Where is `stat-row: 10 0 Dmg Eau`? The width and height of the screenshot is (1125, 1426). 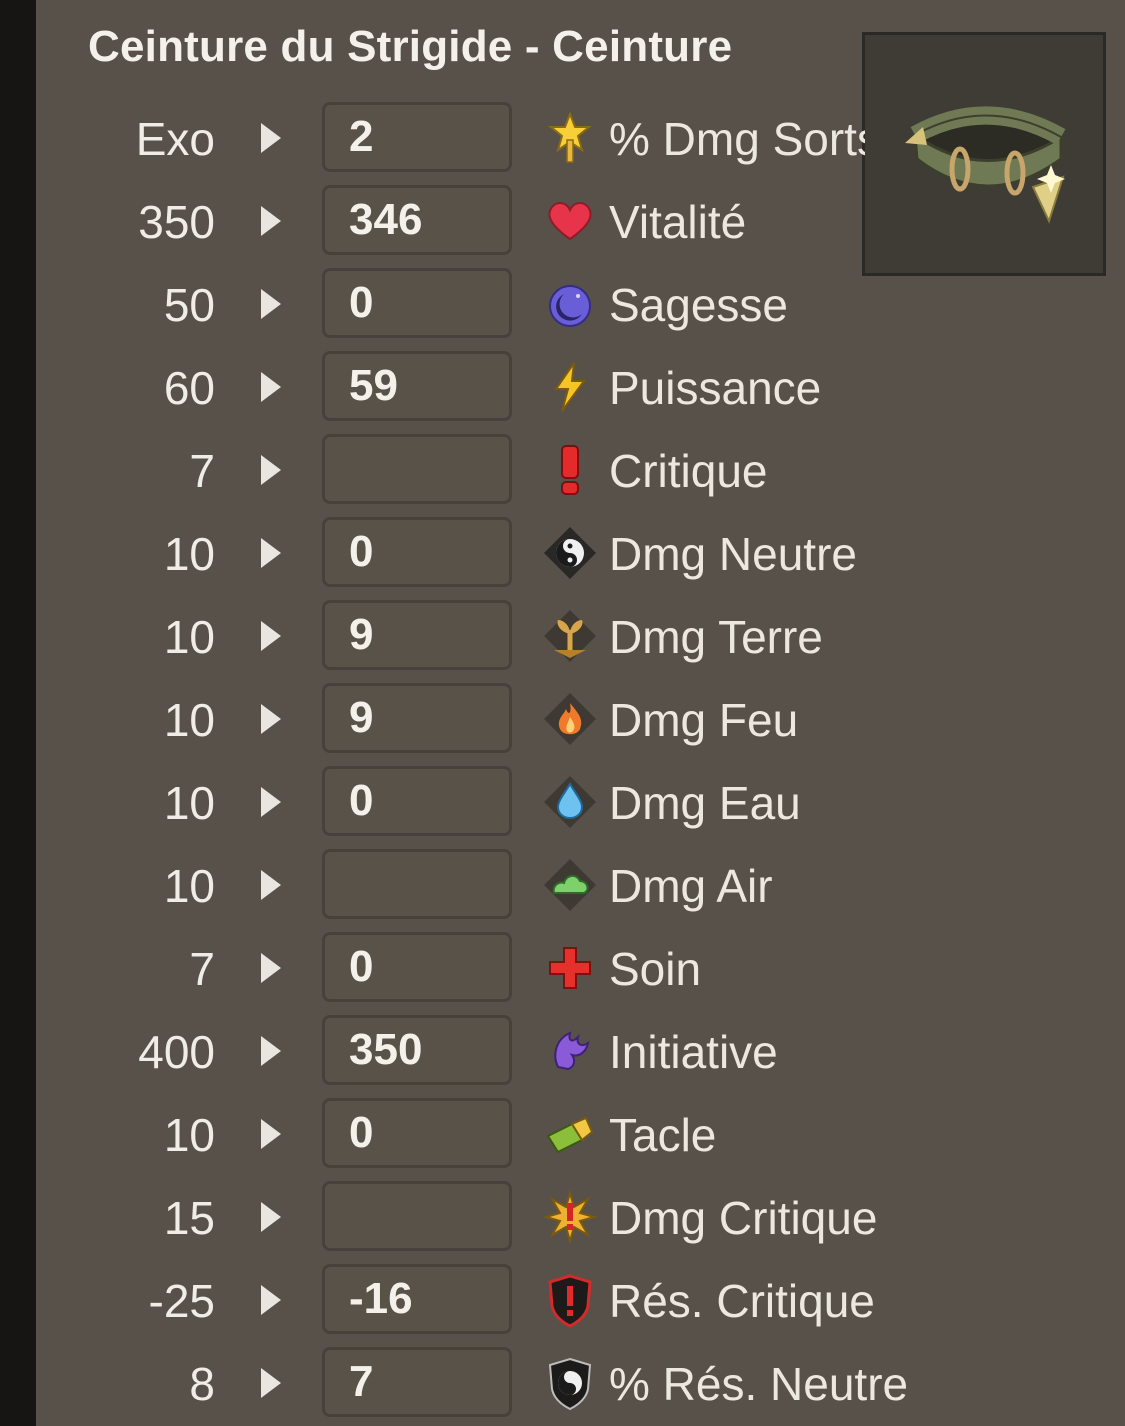 stat-row: 10 0 Dmg Eau is located at coordinates (562, 801).